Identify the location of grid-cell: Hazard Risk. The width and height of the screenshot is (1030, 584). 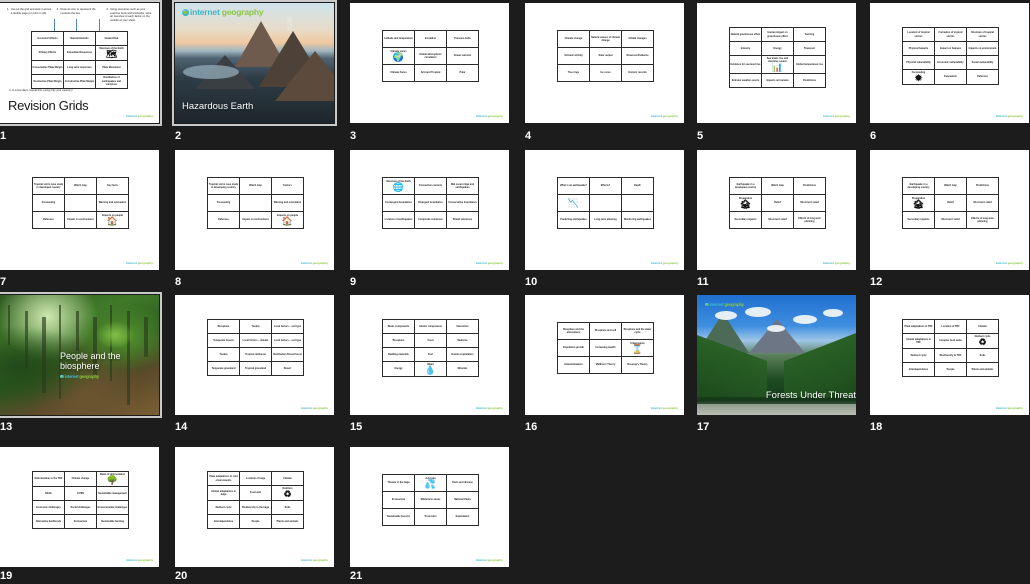
(111, 38).